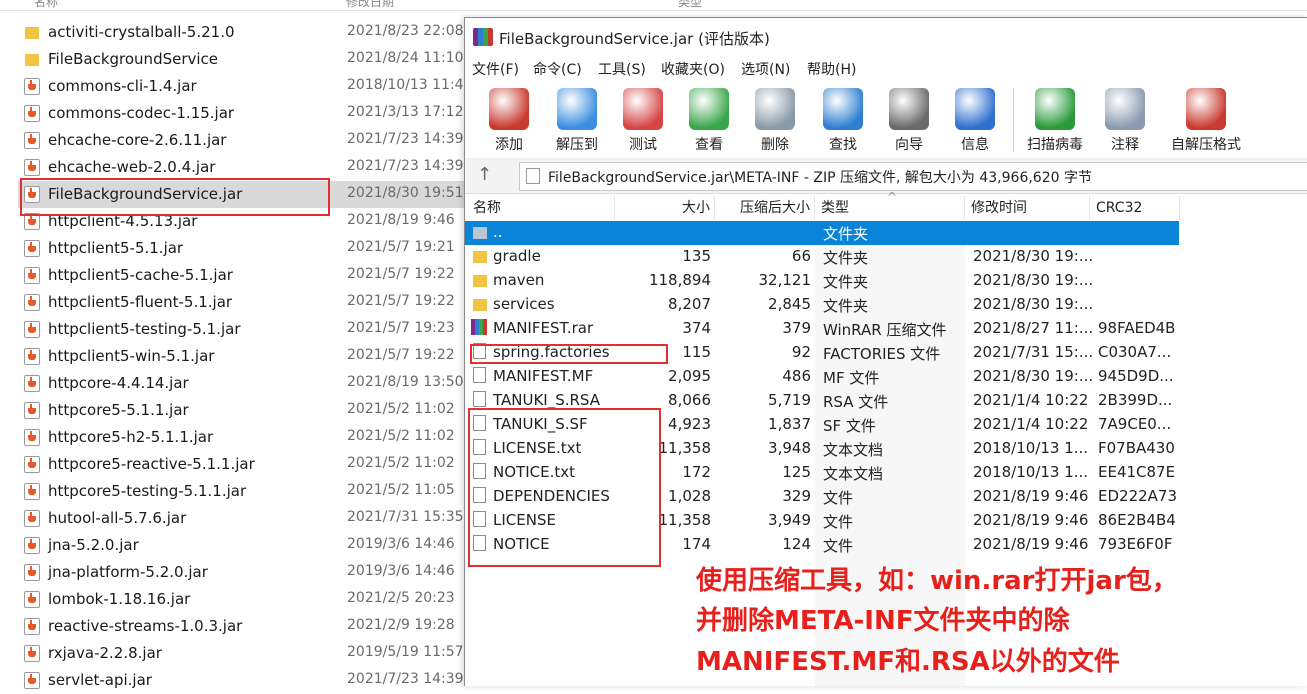  What do you see at coordinates (105, 653) in the screenshot?
I see `explorer-row-name: rxjava-2.2.8.jar` at bounding box center [105, 653].